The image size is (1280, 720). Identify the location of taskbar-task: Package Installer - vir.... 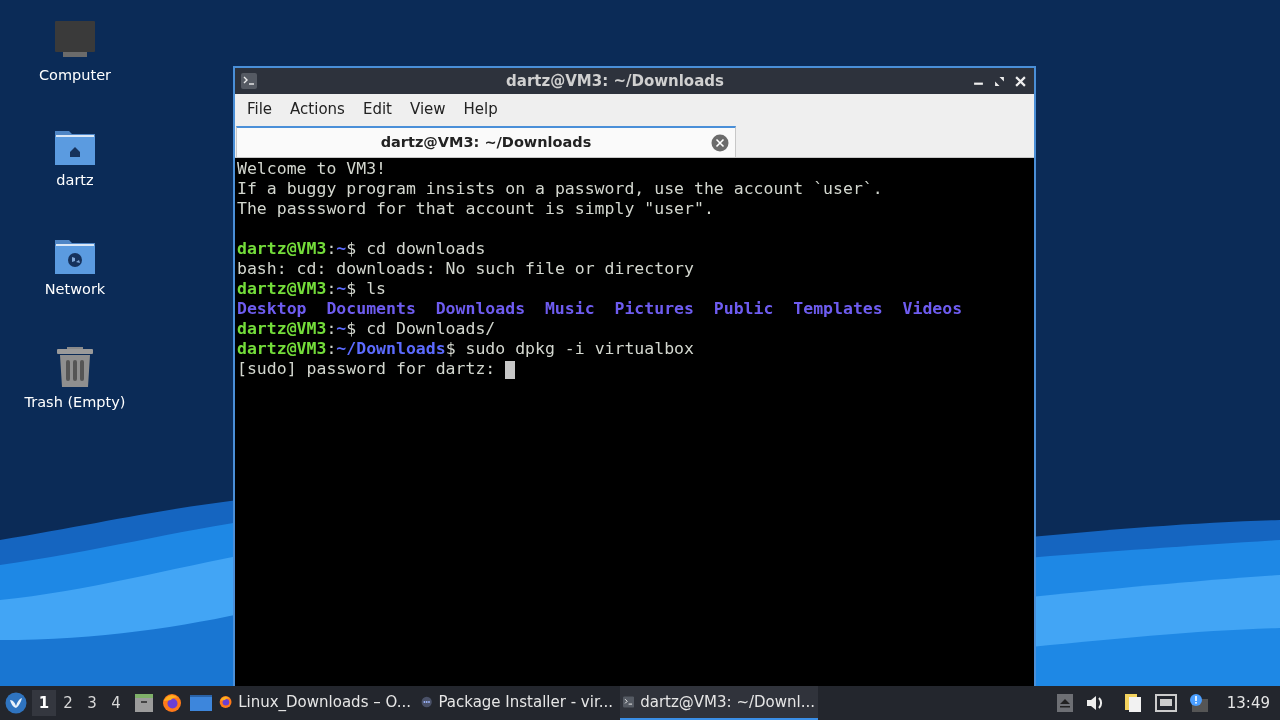
(517, 703).